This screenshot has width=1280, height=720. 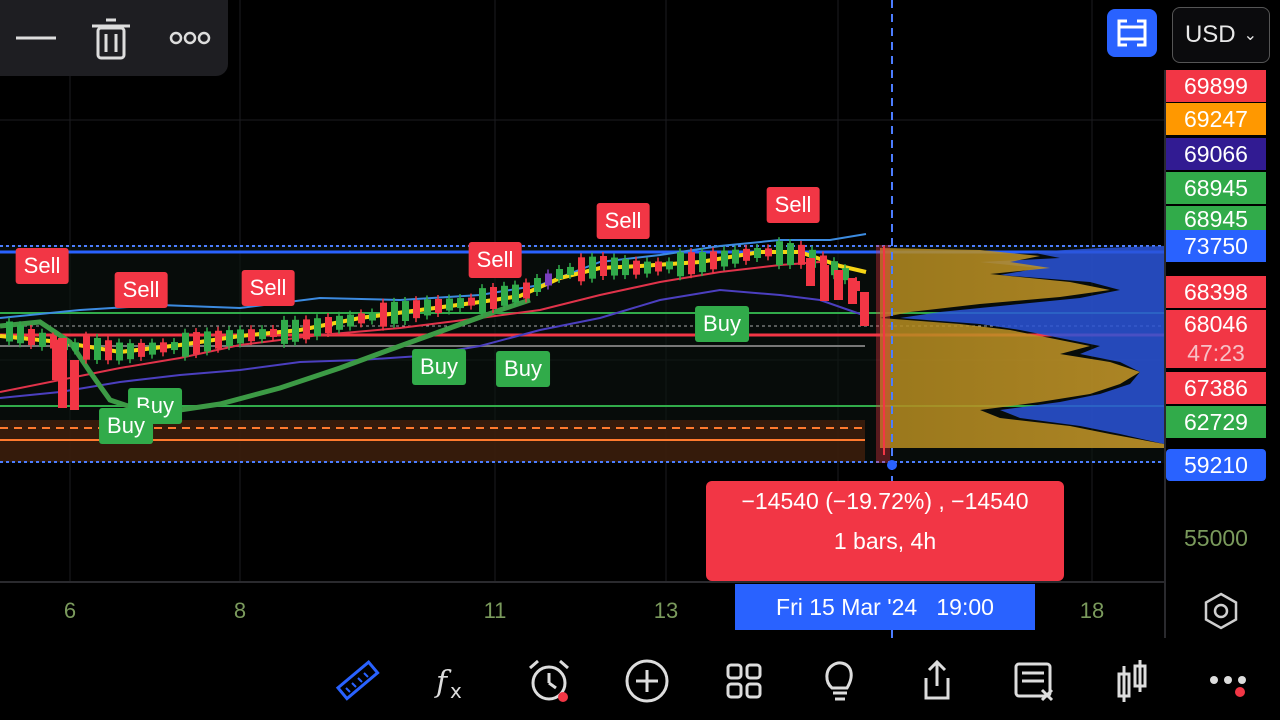 I want to click on settings-icon, so click(x=1221, y=611).